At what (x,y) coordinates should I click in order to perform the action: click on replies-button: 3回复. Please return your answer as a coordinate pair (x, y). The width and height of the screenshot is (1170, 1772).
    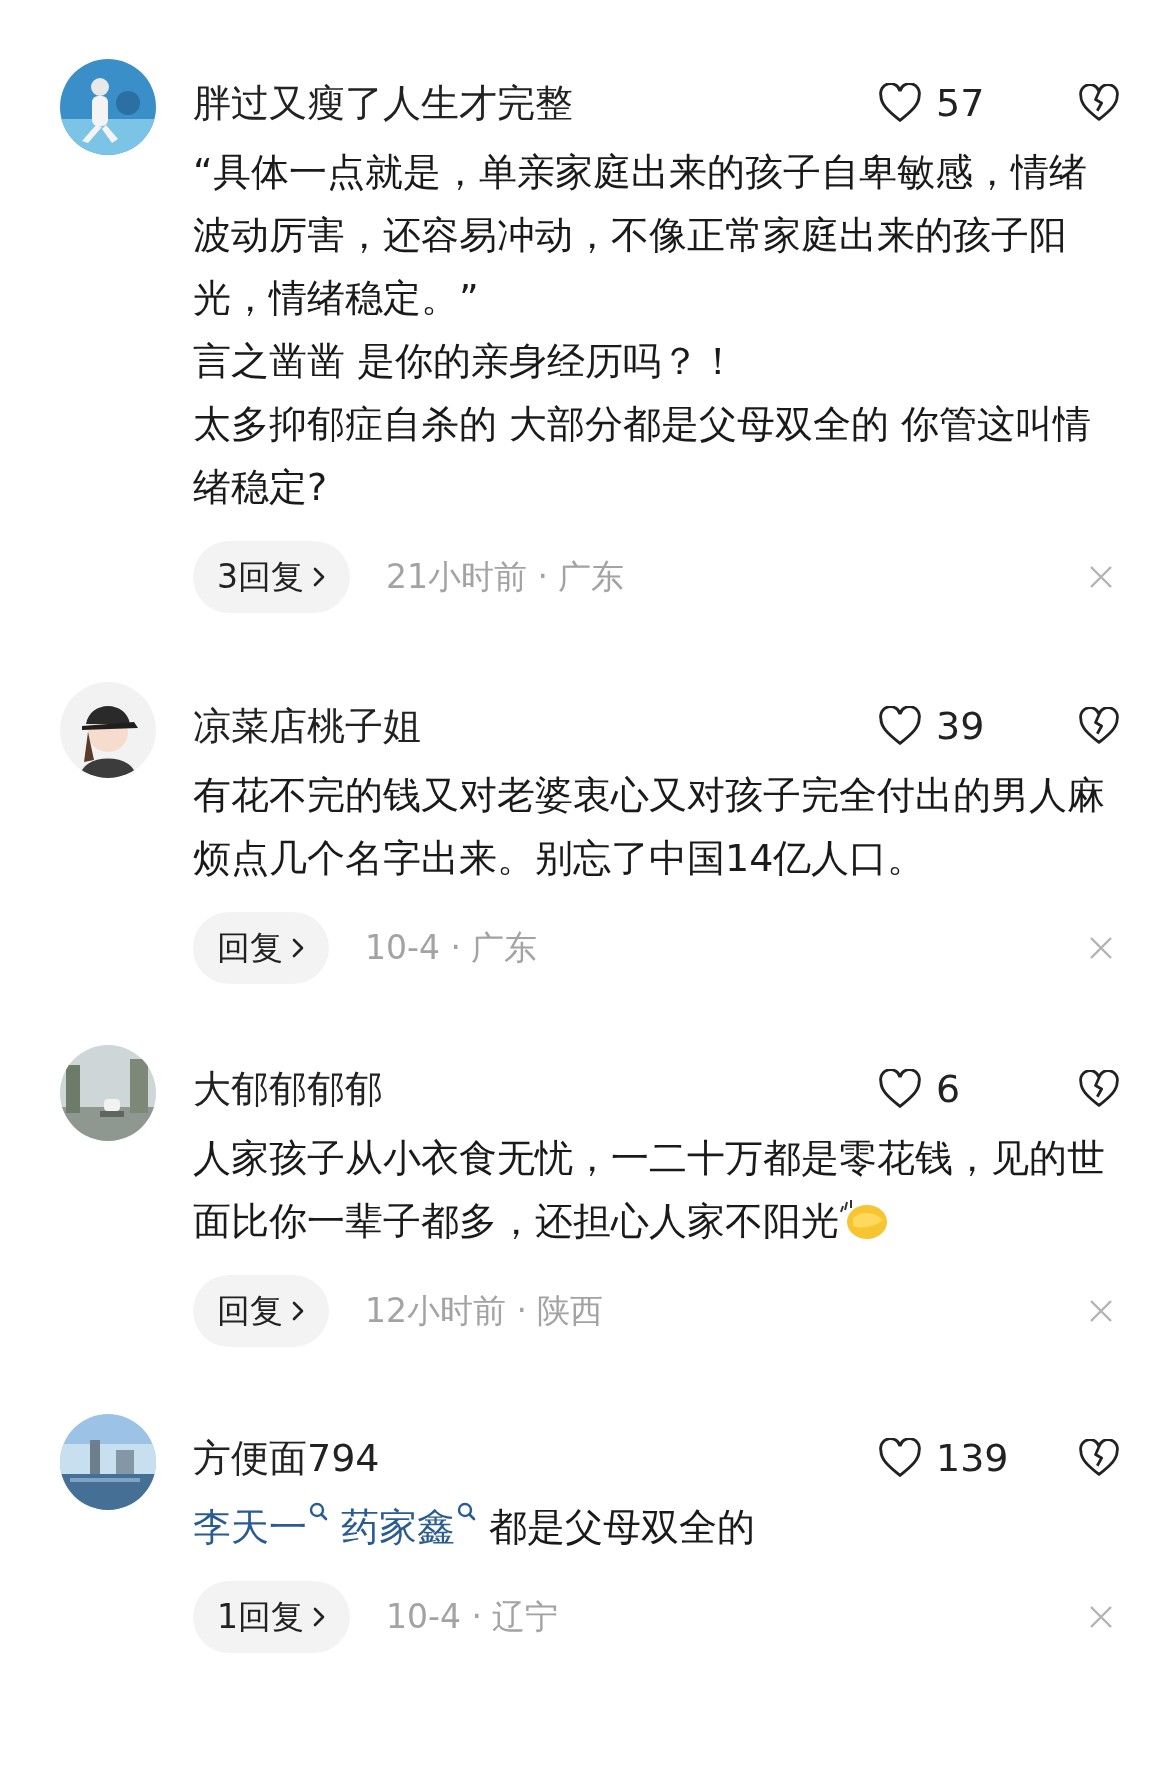
    Looking at the image, I should click on (271, 577).